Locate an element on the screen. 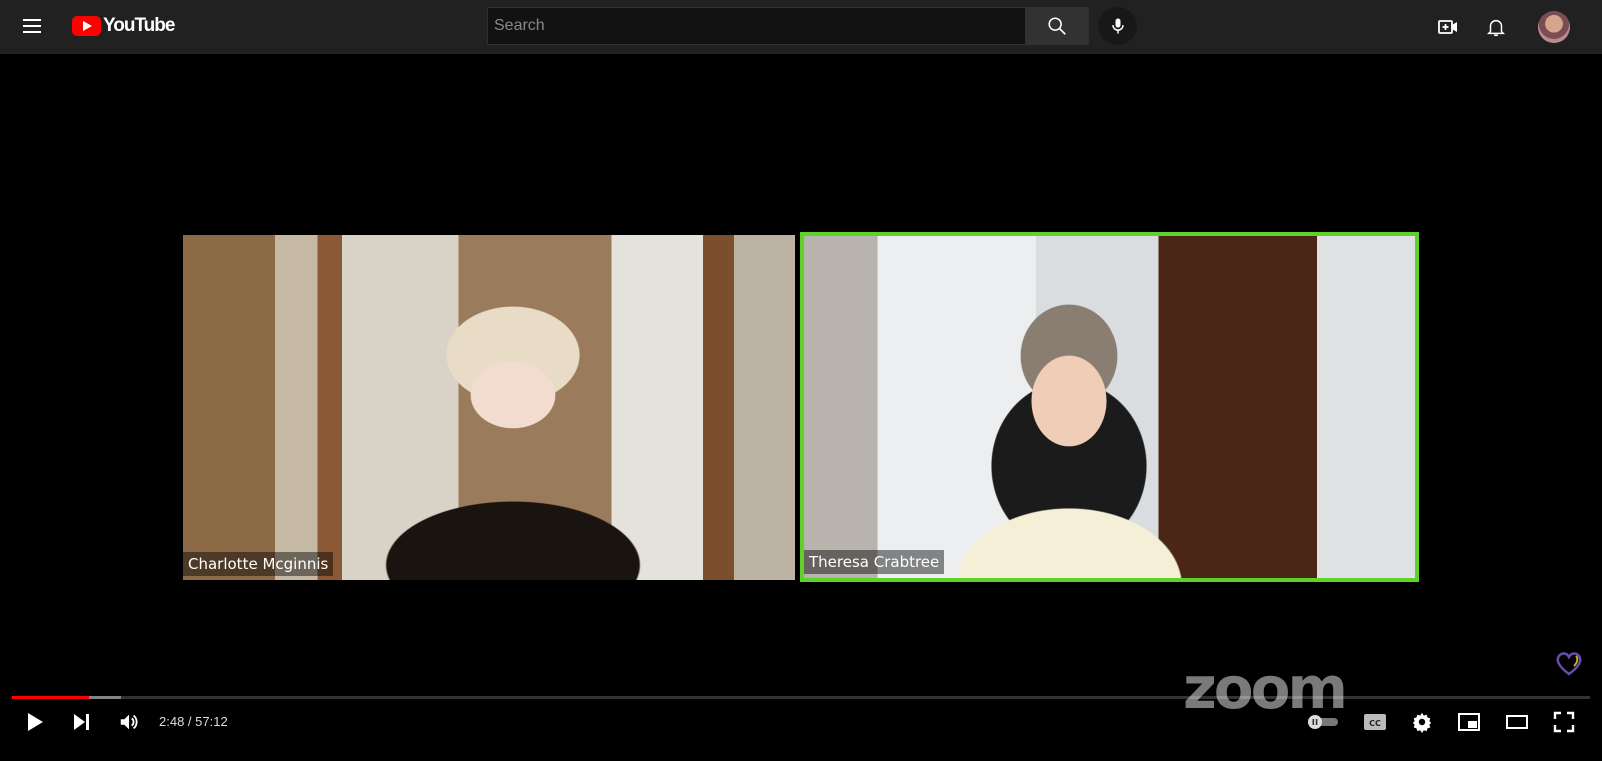 This screenshot has height=761, width=1602. gear-icon is located at coordinates (1422, 722).